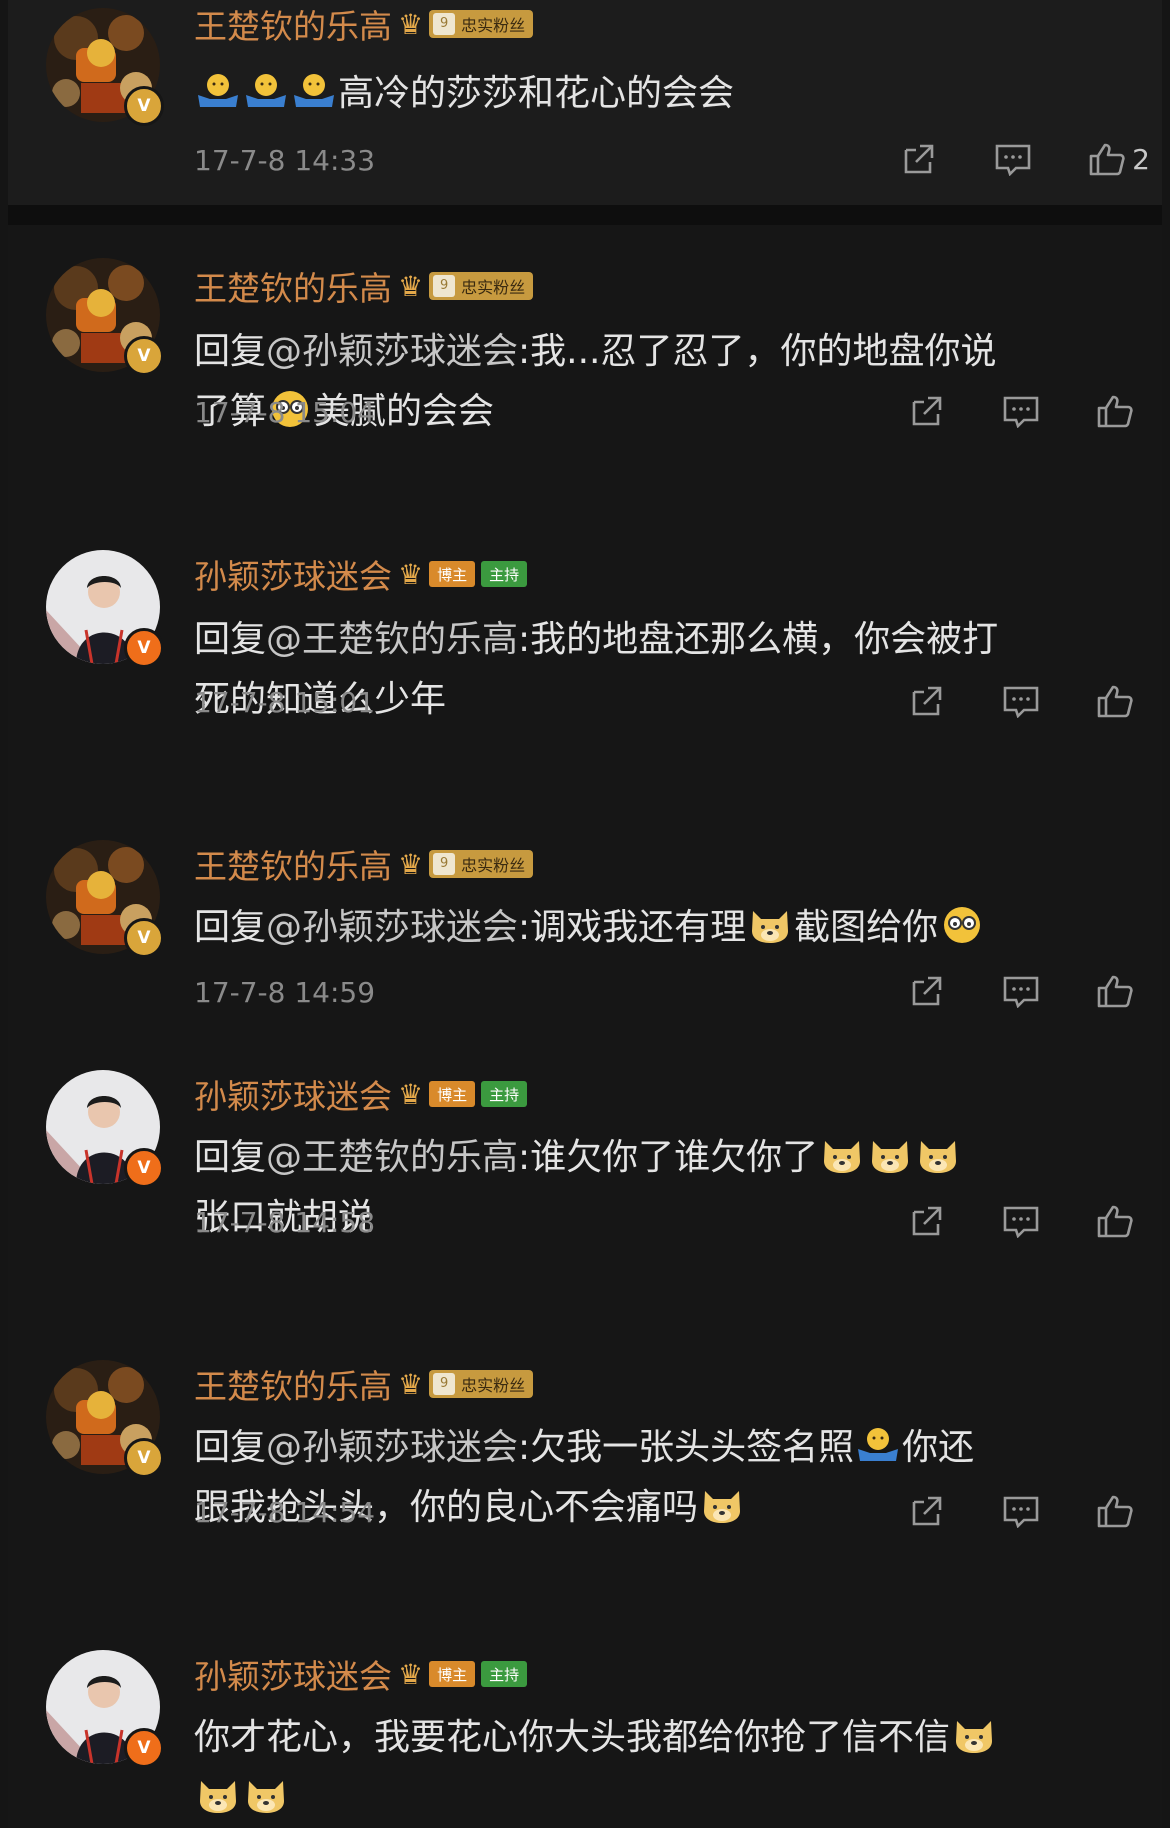 Image resolution: width=1170 pixels, height=1828 pixels. Describe the element at coordinates (659, 94) in the screenshot. I see `comment-text: 高冷的莎莎和花心的会会` at that location.